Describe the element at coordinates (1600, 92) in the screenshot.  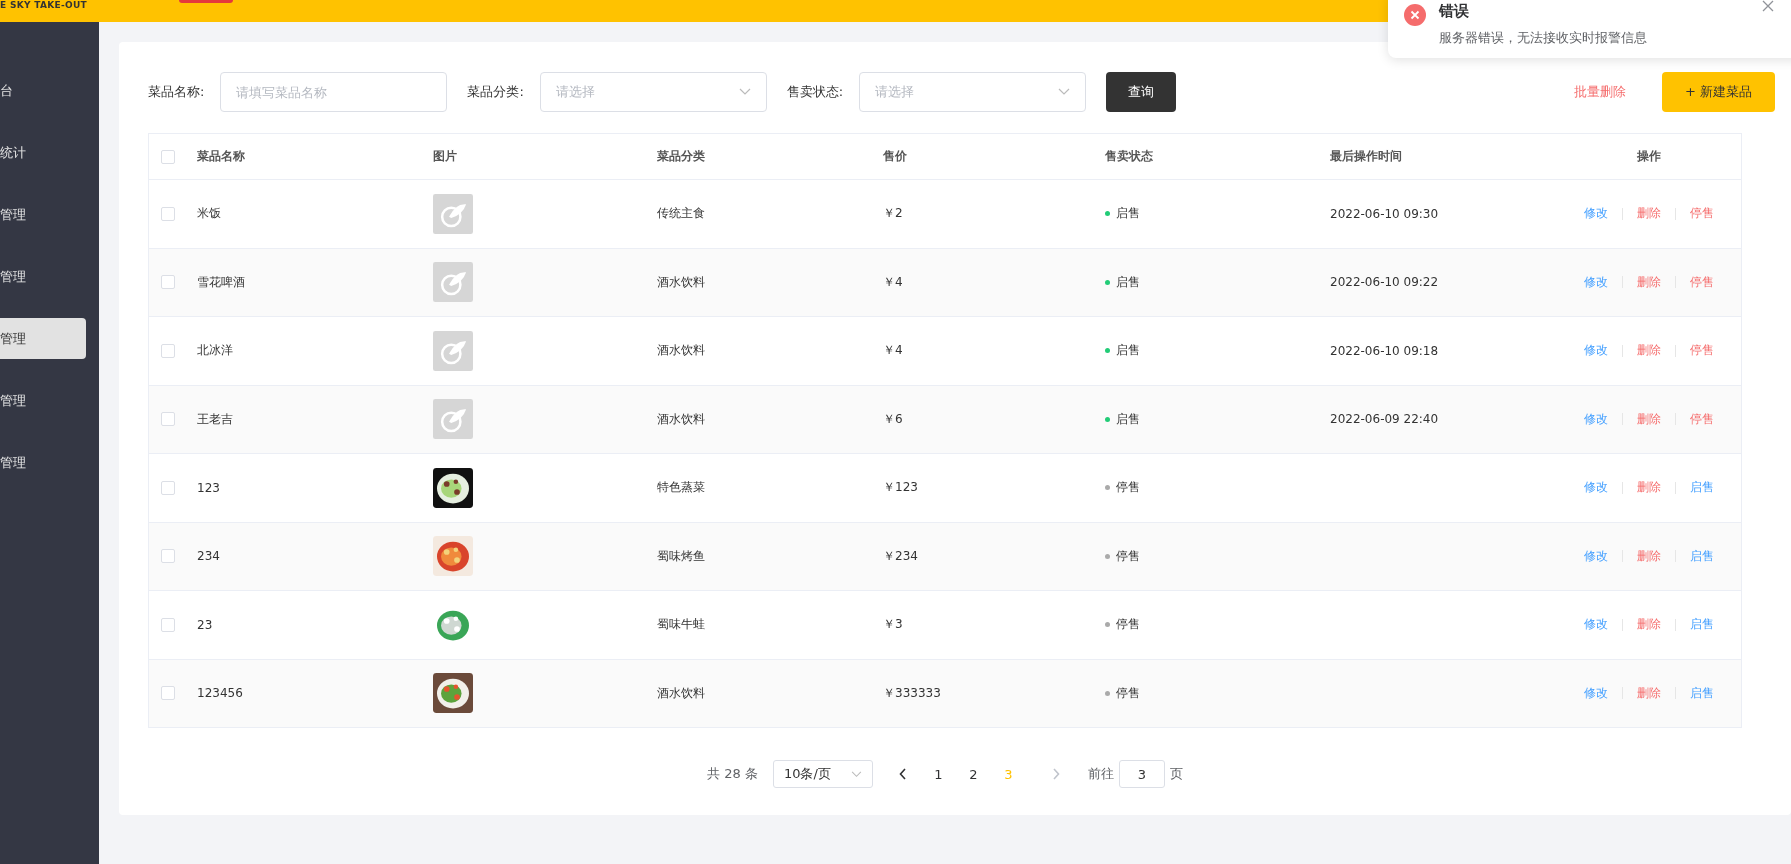
I see `batch-delete-link: 批量删除` at that location.